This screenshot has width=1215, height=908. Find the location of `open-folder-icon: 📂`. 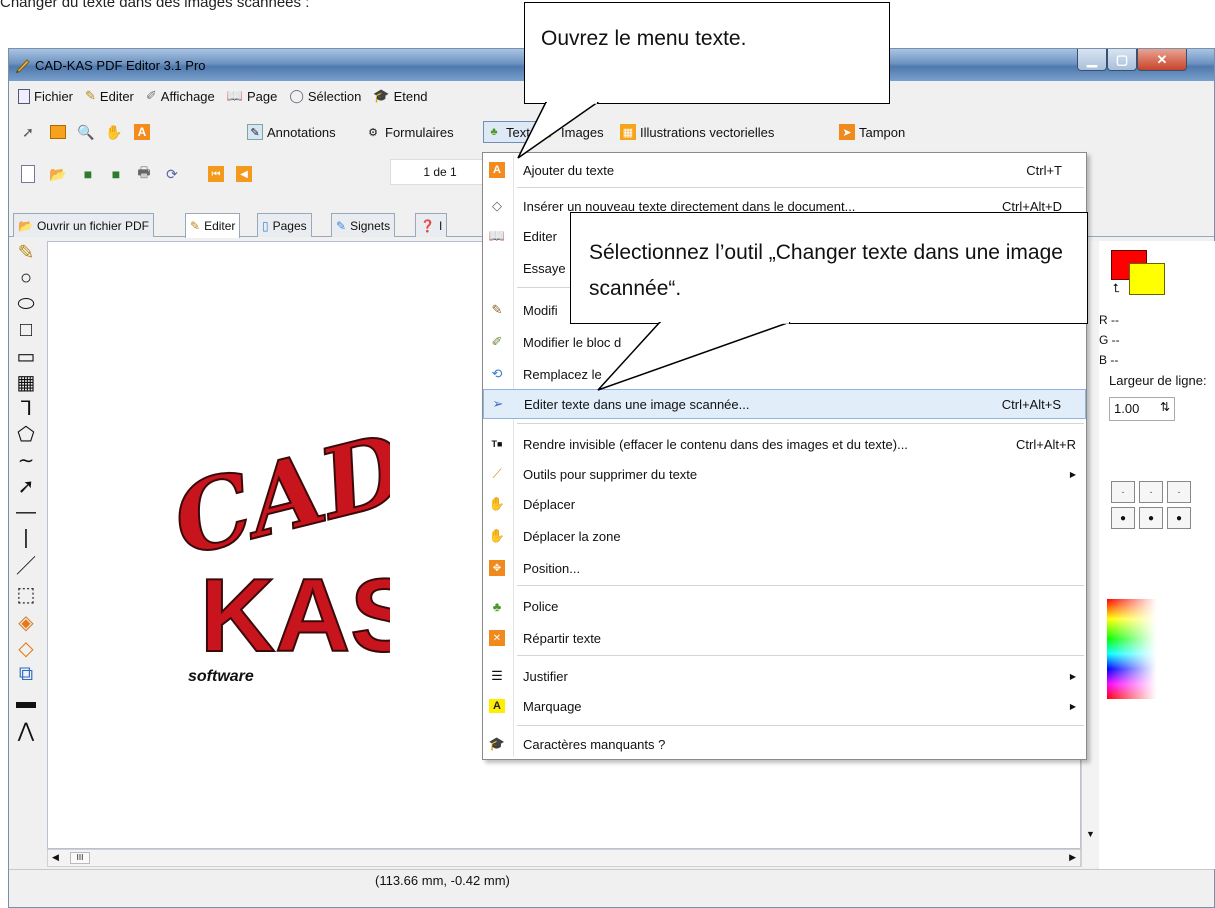

open-folder-icon: 📂 is located at coordinates (58, 174).